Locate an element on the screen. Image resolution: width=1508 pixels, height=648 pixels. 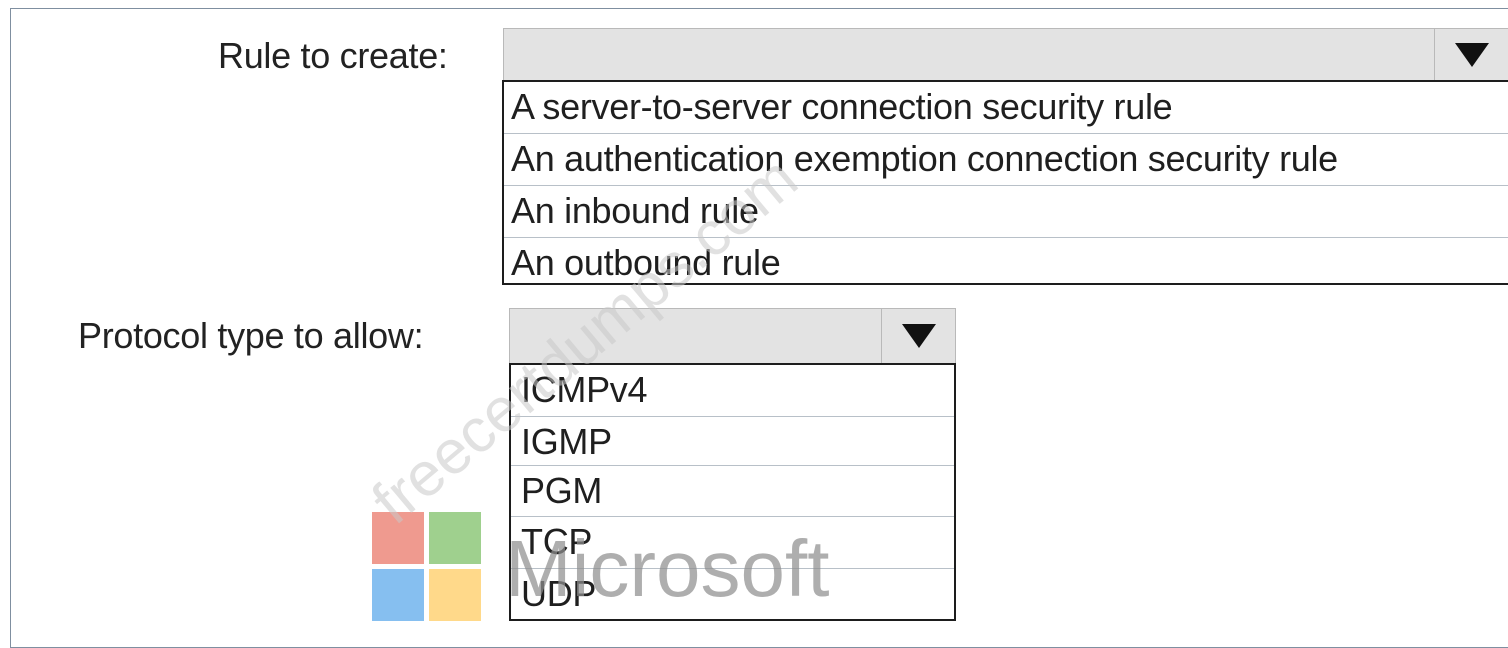
logo-square-green is located at coordinates (455, 538).